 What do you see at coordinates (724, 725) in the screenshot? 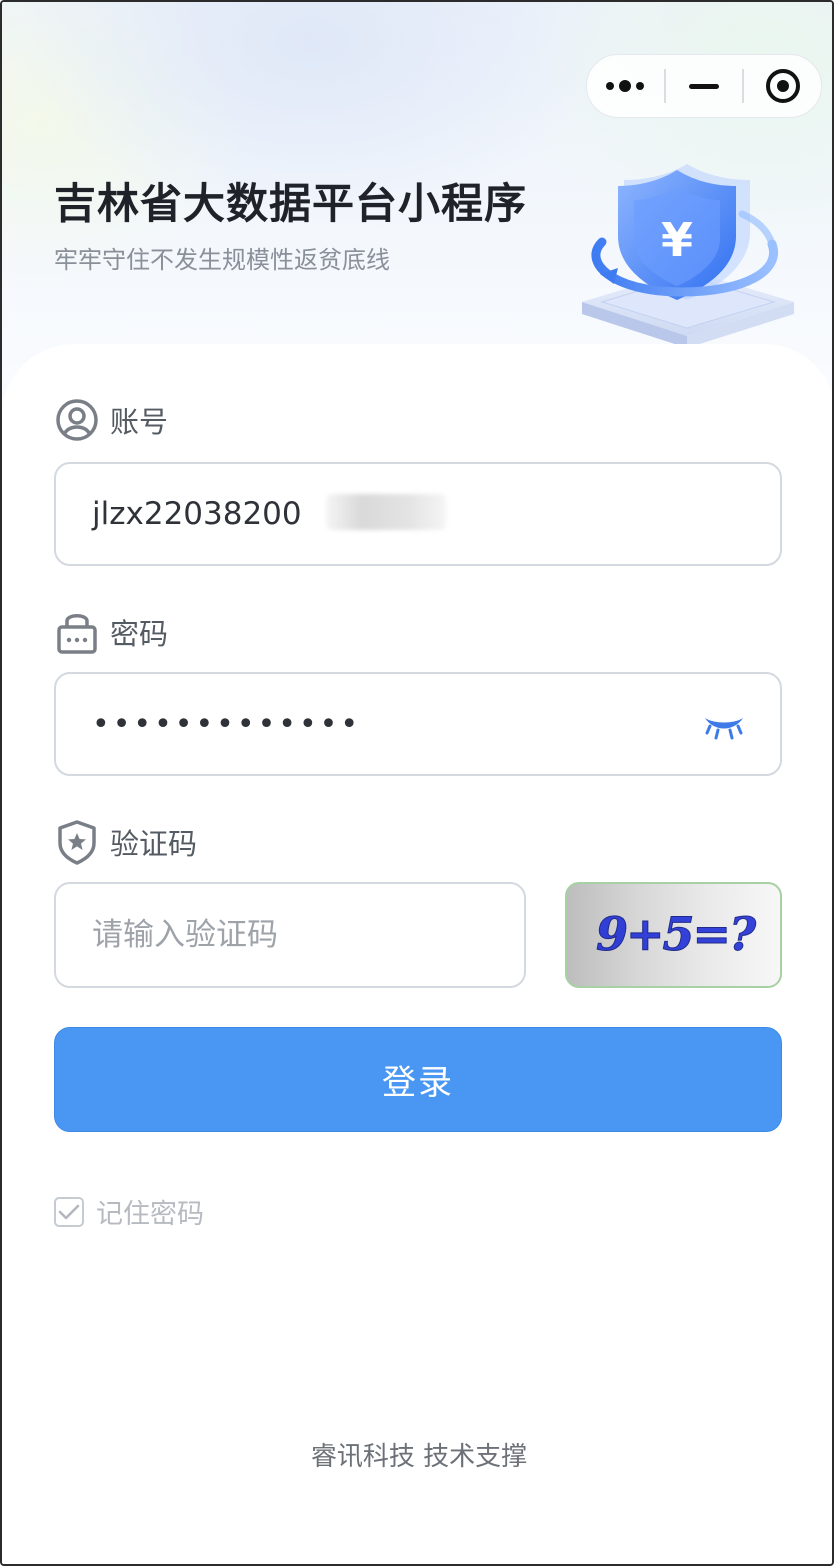
I see `eye-closed-icon` at bounding box center [724, 725].